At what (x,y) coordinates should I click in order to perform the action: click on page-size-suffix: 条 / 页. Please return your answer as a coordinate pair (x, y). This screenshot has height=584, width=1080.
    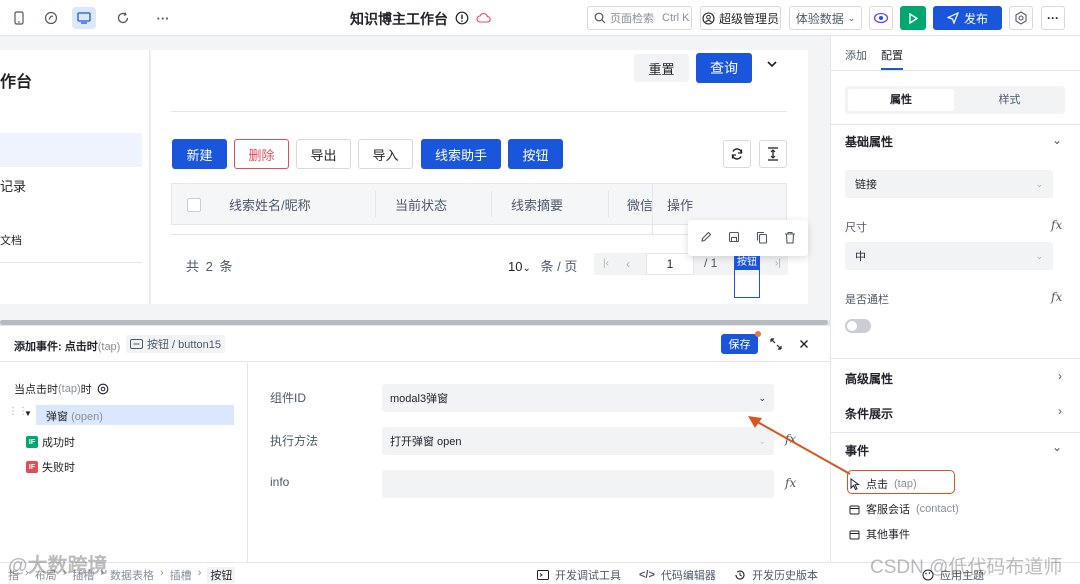
    Looking at the image, I should click on (559, 266).